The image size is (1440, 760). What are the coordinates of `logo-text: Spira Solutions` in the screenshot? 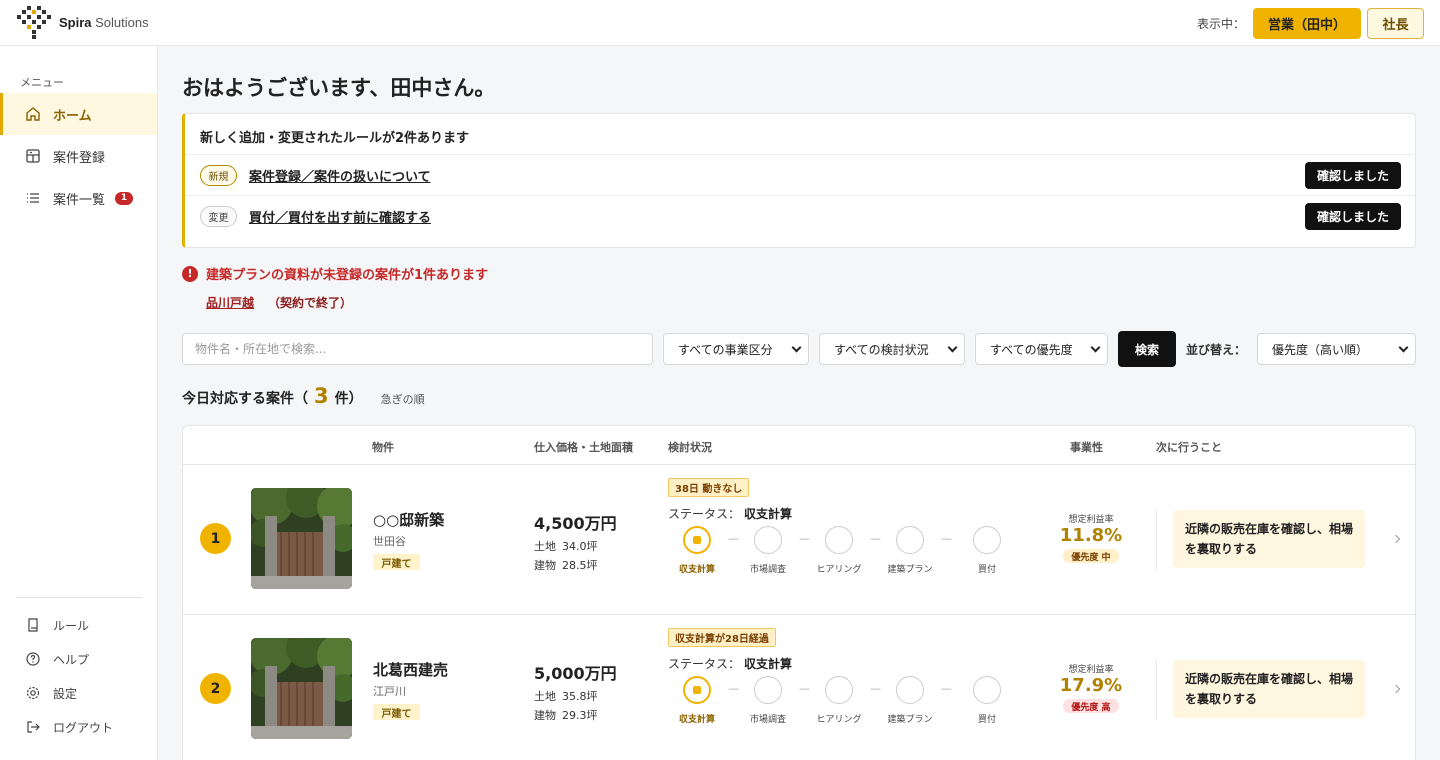 It's located at (104, 22).